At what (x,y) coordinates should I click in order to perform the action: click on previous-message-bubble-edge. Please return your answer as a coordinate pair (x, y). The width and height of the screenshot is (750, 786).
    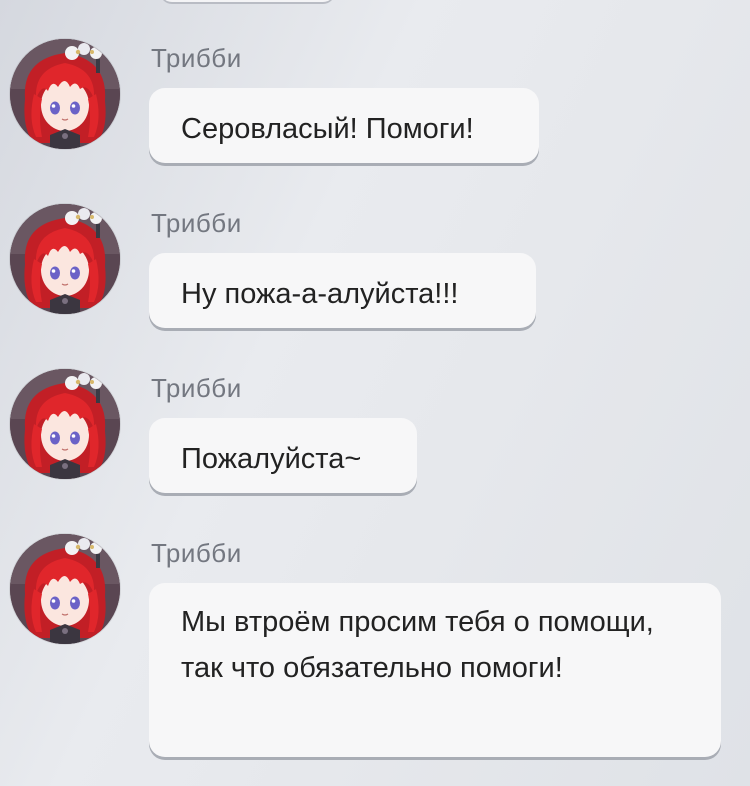
    Looking at the image, I should click on (247, 1).